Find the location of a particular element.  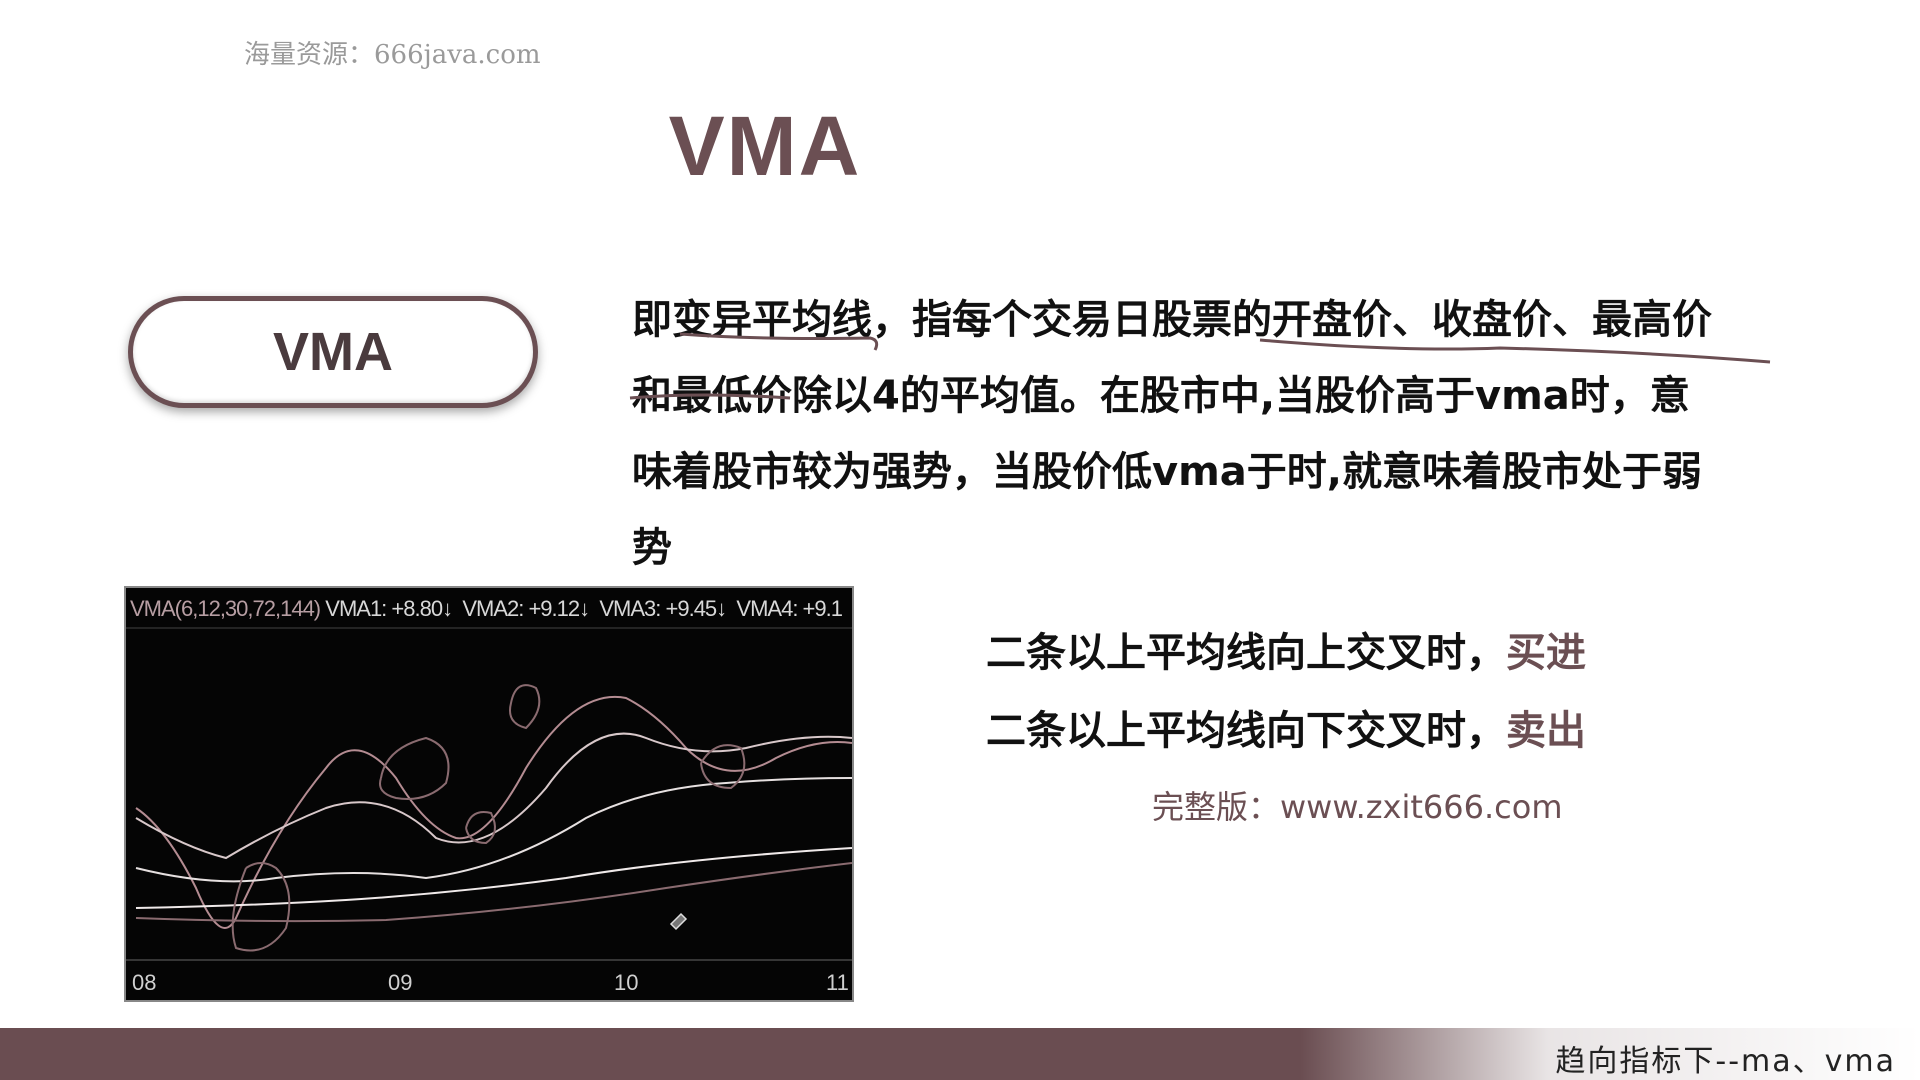

x-axis-labels: 08 09 10 11 is located at coordinates (489, 984).